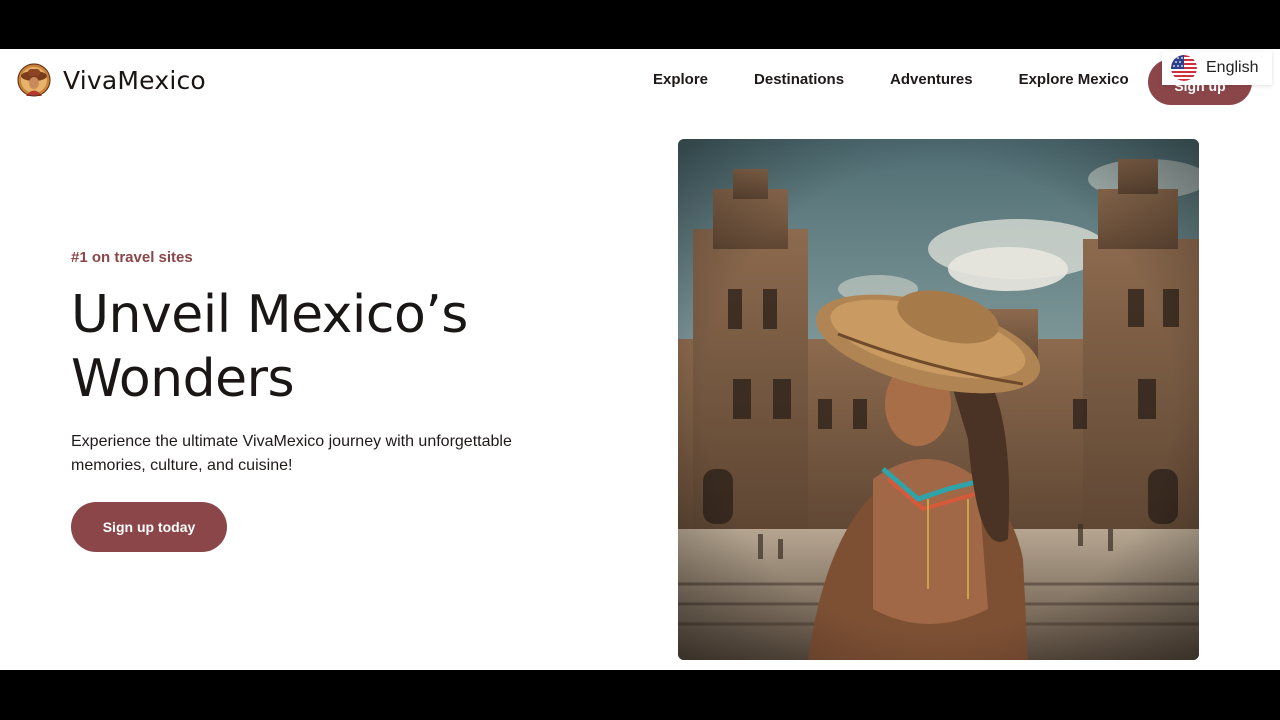  What do you see at coordinates (640, 24) in the screenshot?
I see `top-letterbox` at bounding box center [640, 24].